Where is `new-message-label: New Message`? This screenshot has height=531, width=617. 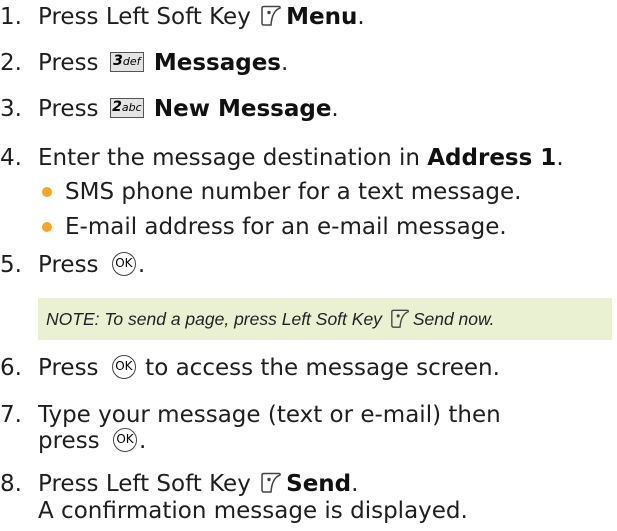 new-message-label: New Message is located at coordinates (242, 109).